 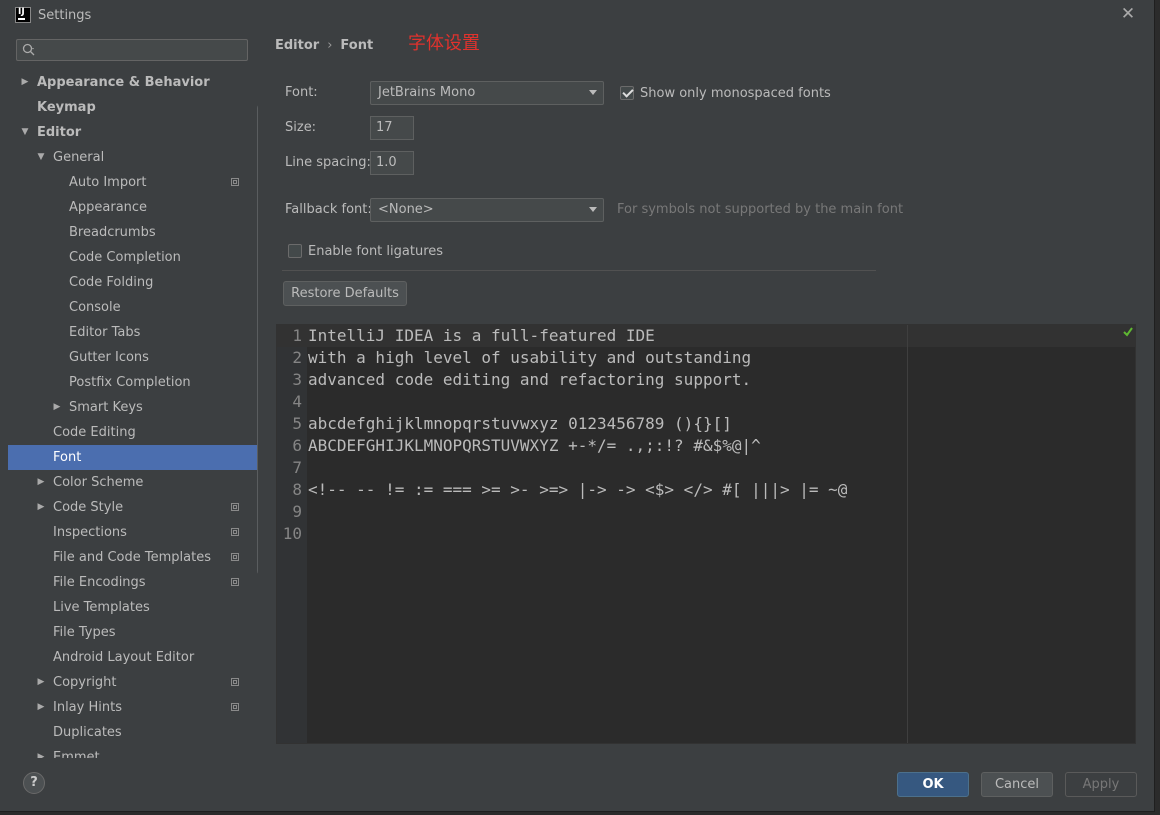 What do you see at coordinates (133, 157) in the screenshot?
I see `sidebar-item-general: ▼ General` at bounding box center [133, 157].